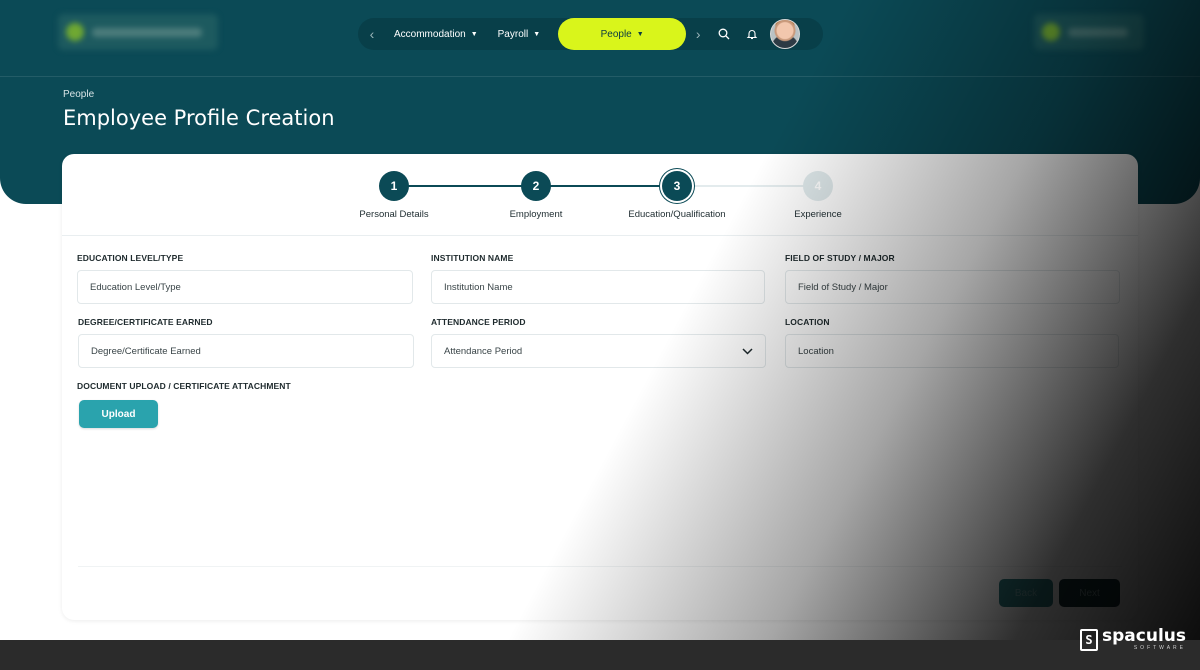 This screenshot has height=670, width=1200. Describe the element at coordinates (430, 34) in the screenshot. I see `nav-item-label: Accommodation` at that location.